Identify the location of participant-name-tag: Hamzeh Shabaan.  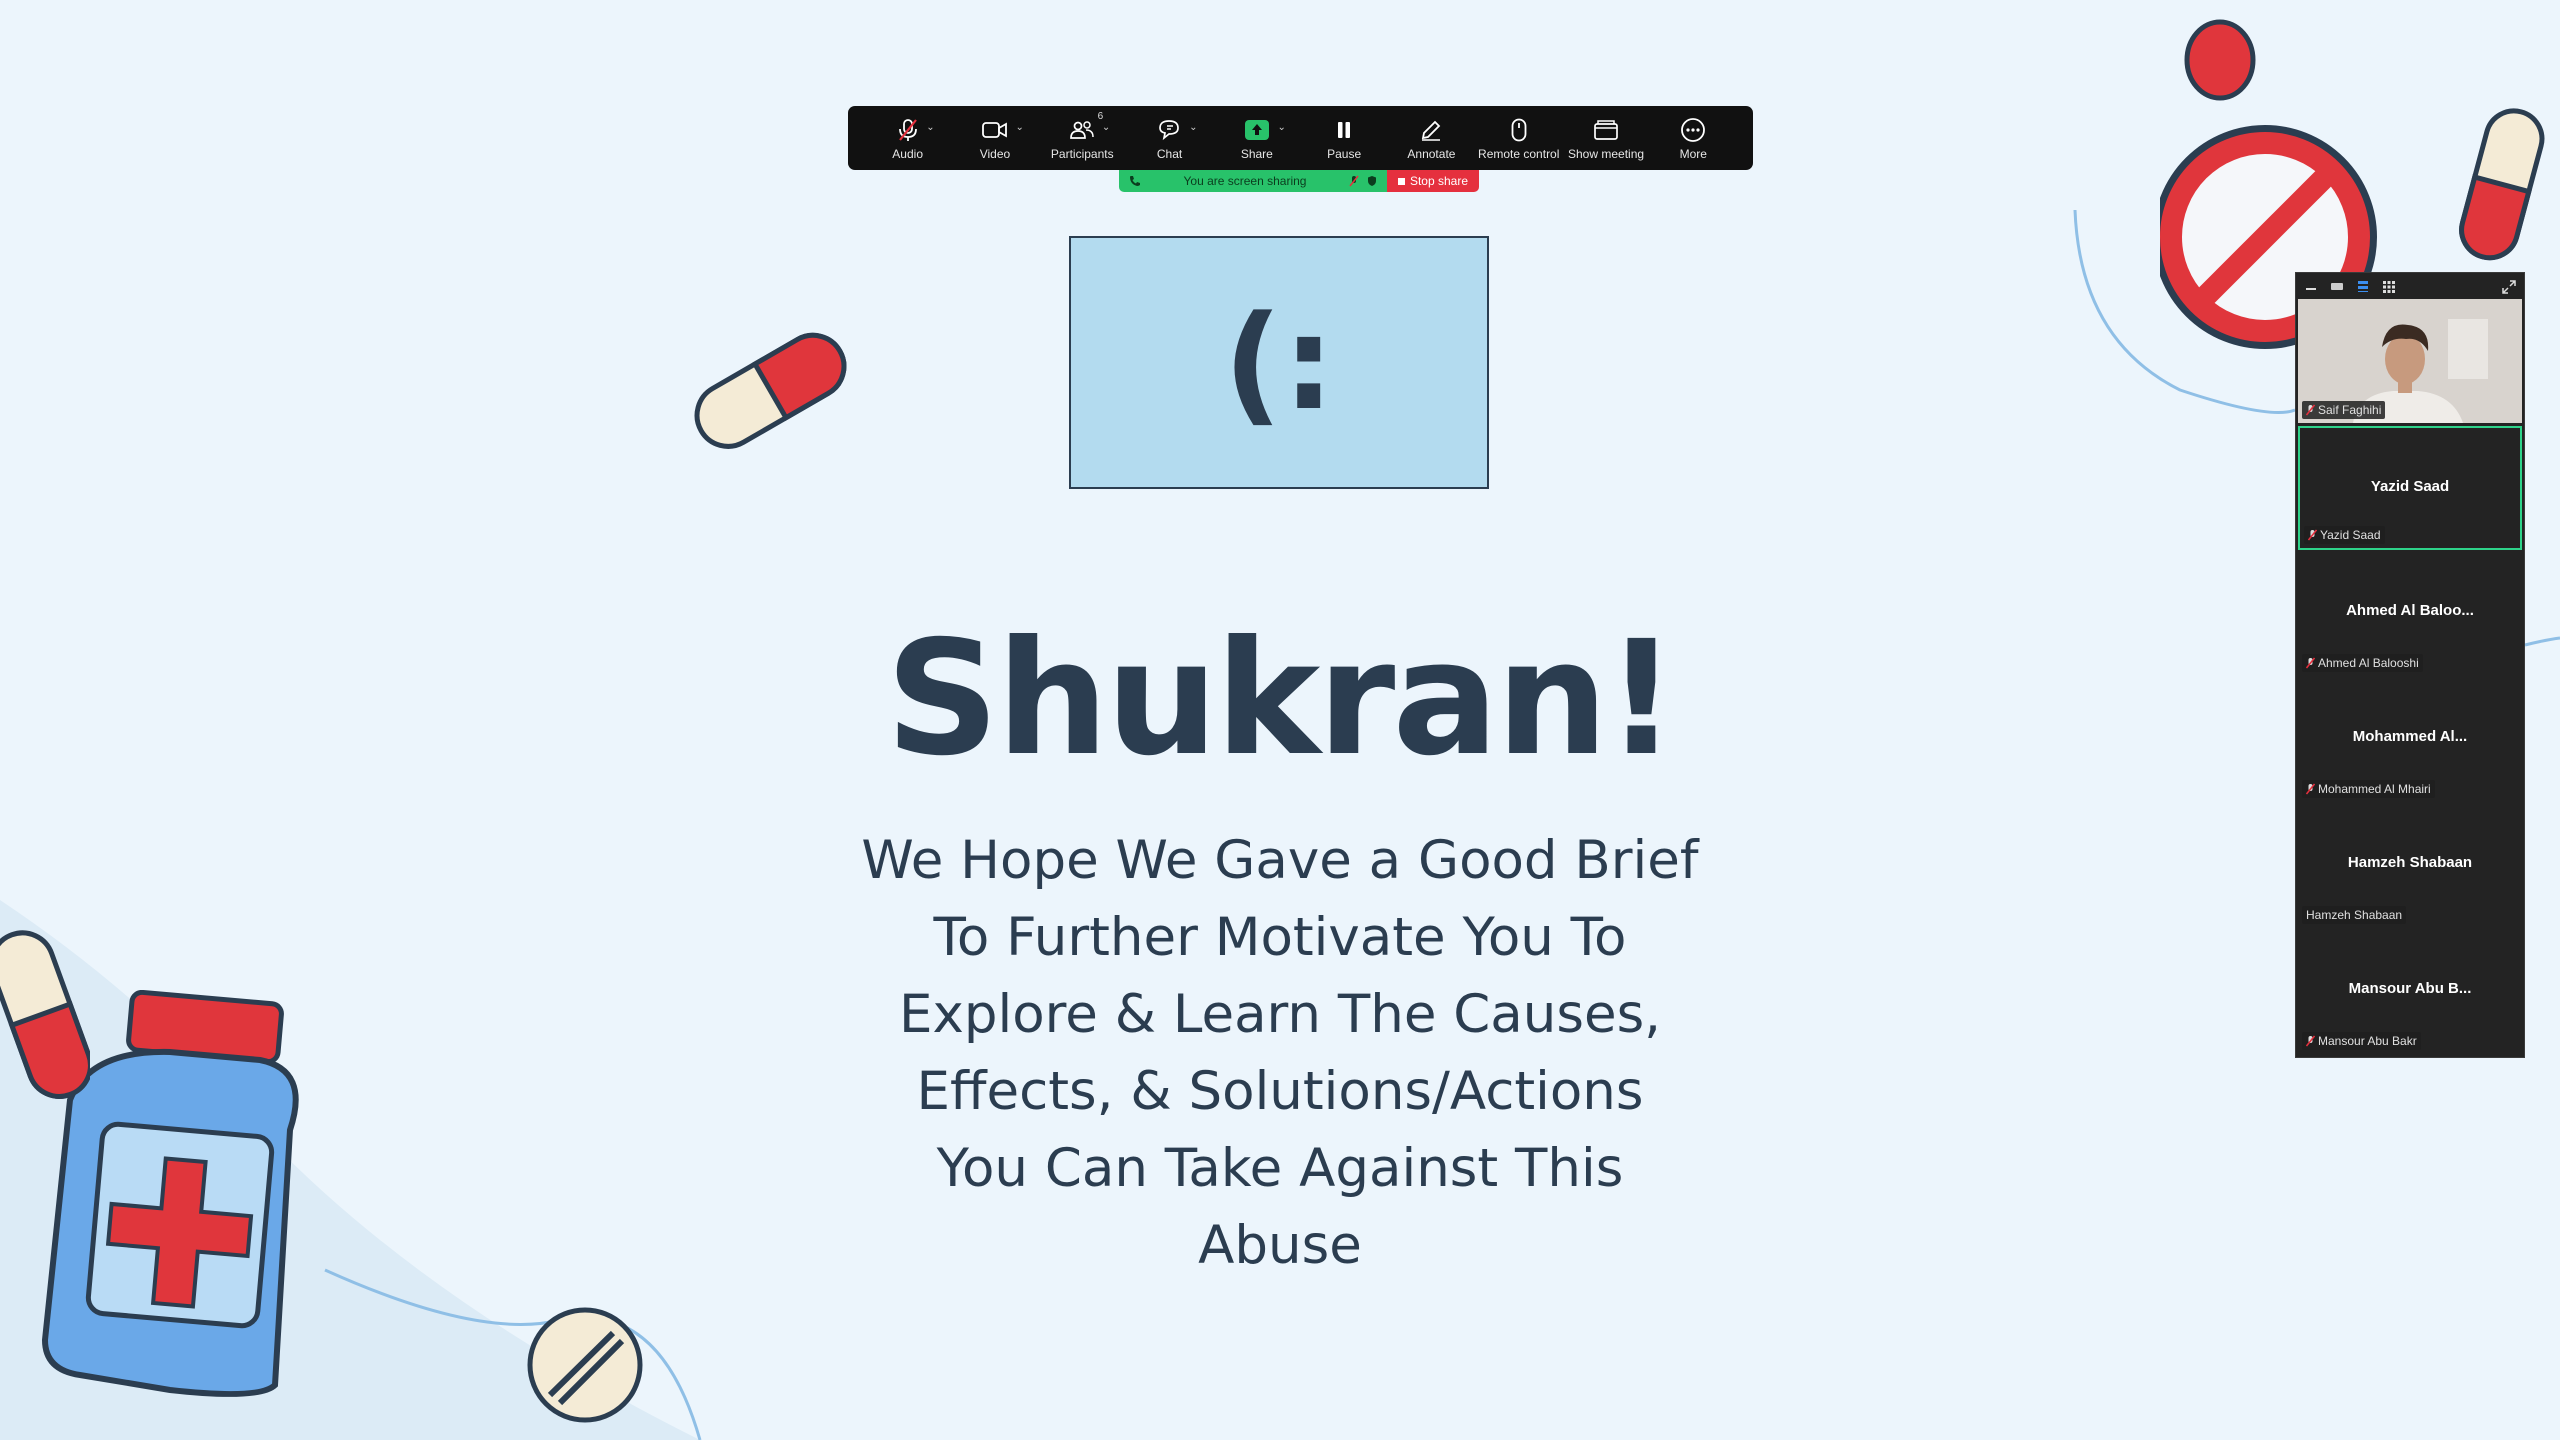
(2354, 915).